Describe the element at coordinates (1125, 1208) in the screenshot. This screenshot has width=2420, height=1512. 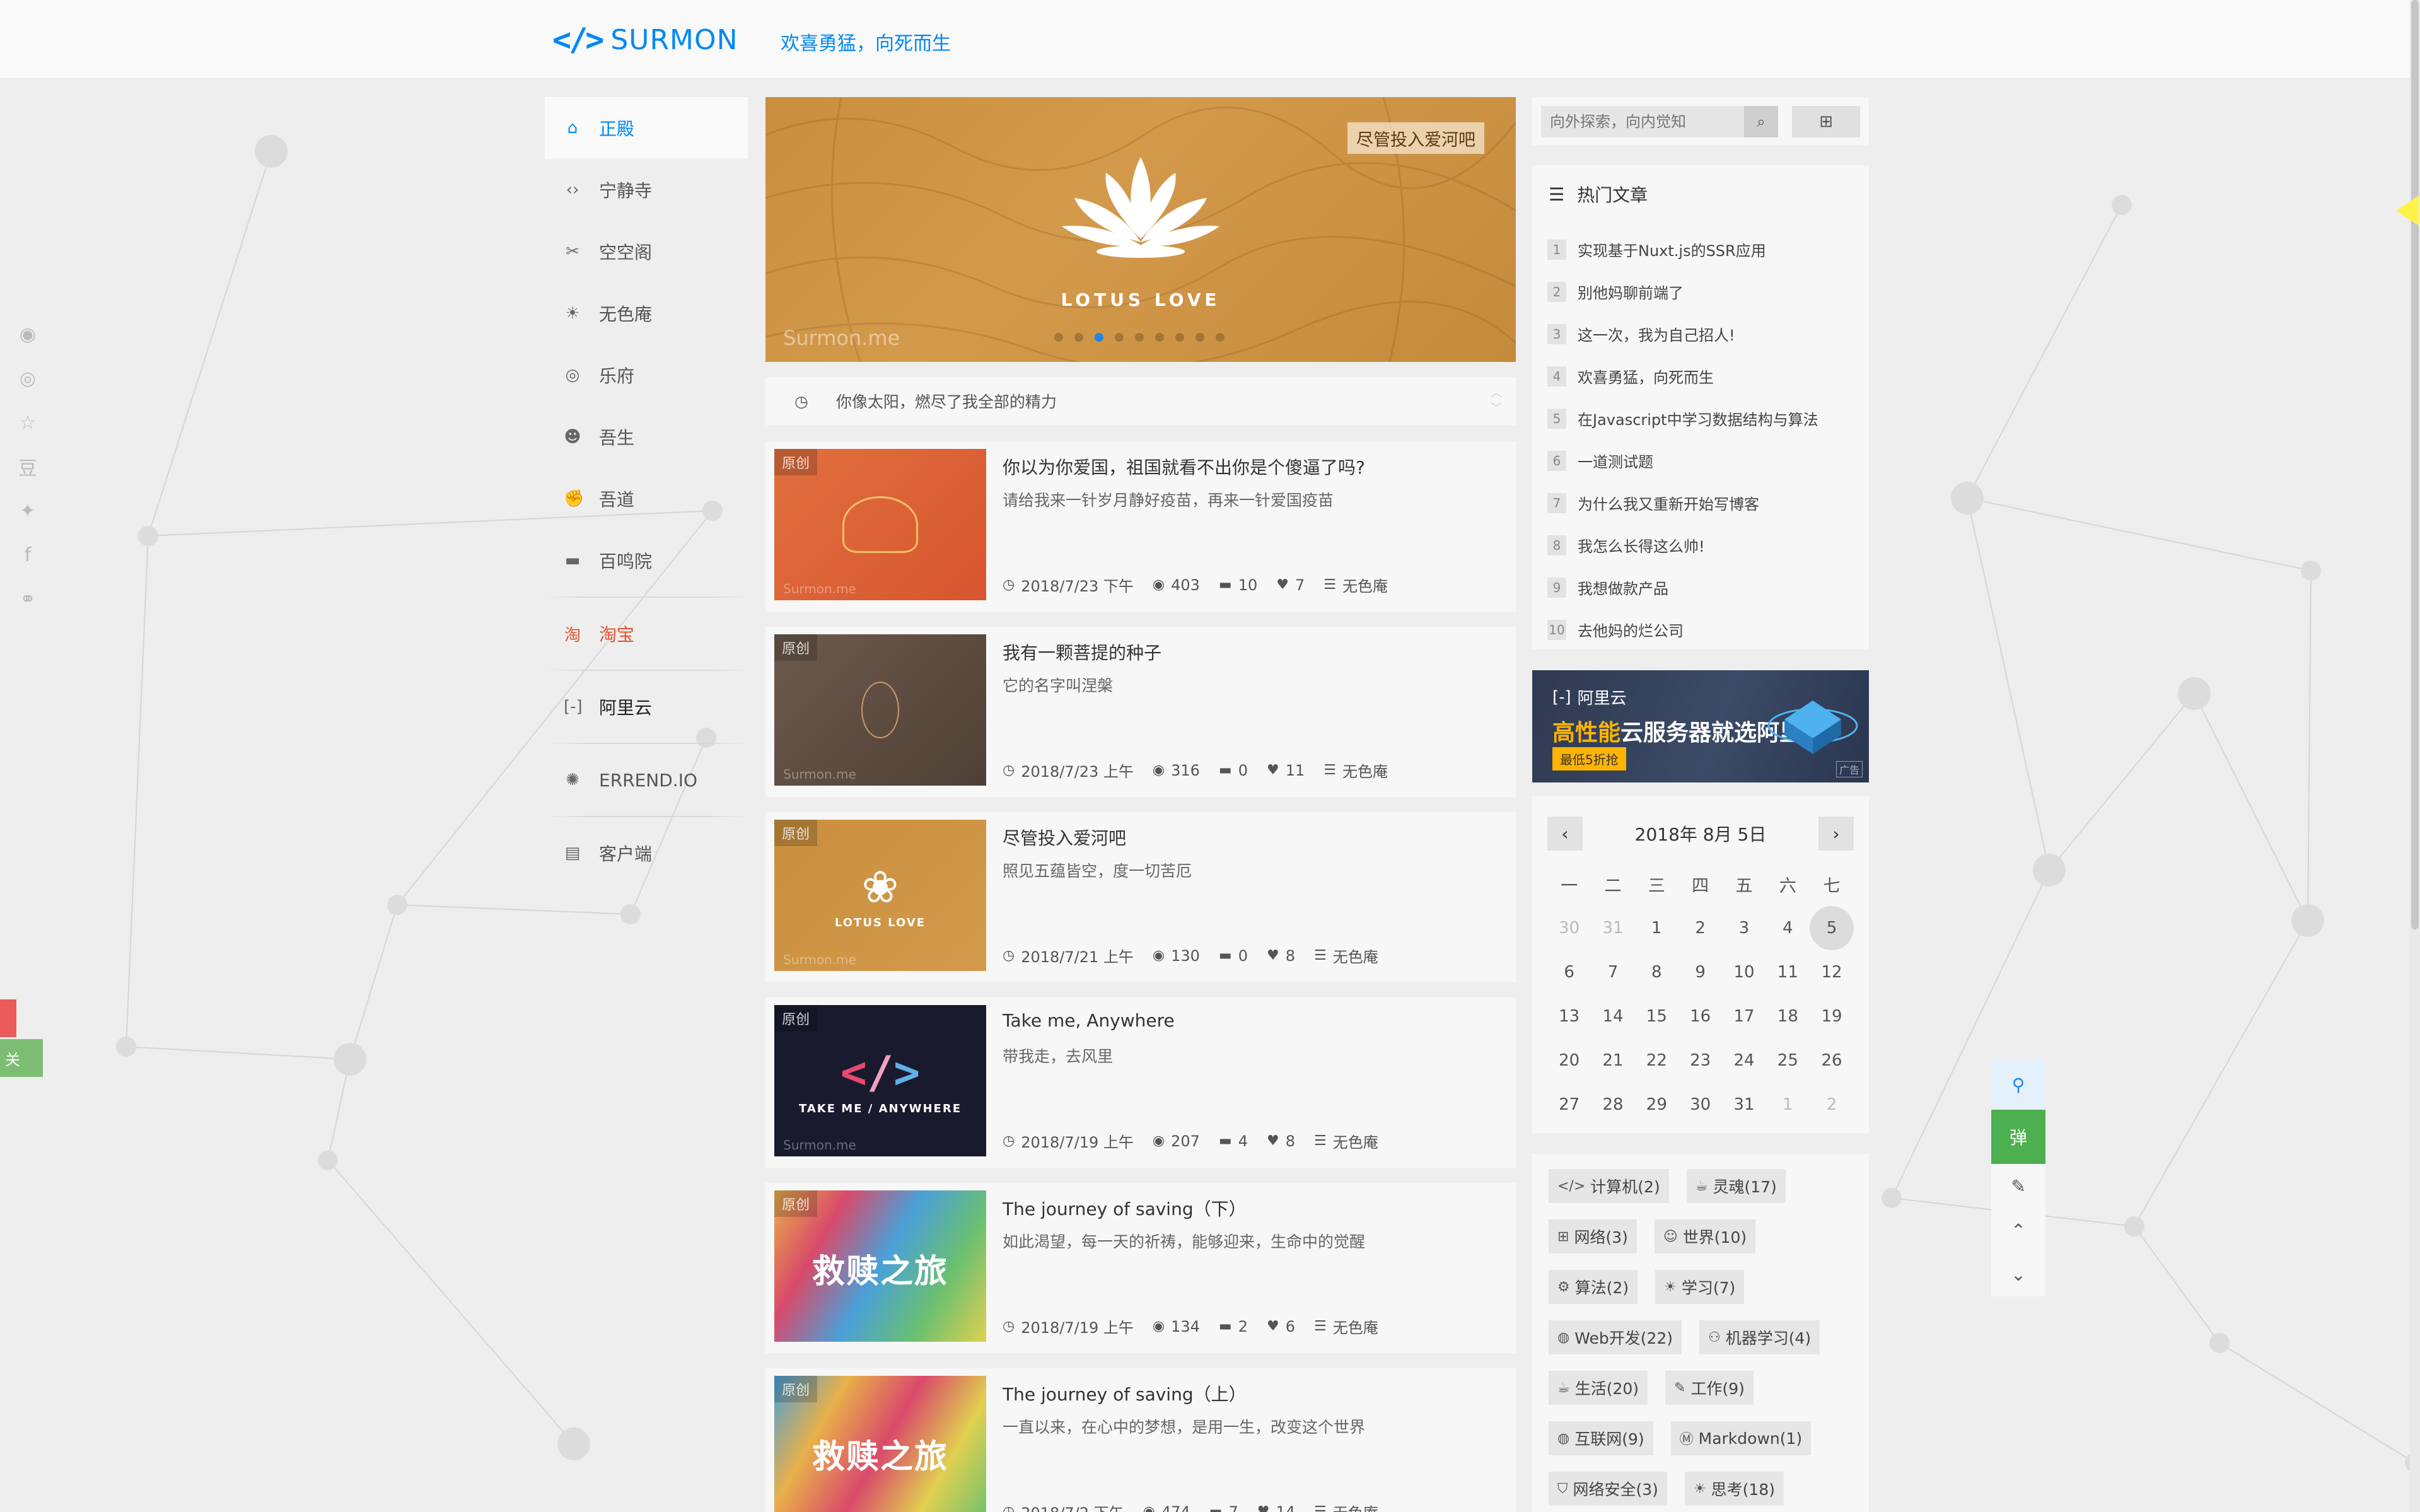
I see `article-title: The journey of saving（下）` at that location.